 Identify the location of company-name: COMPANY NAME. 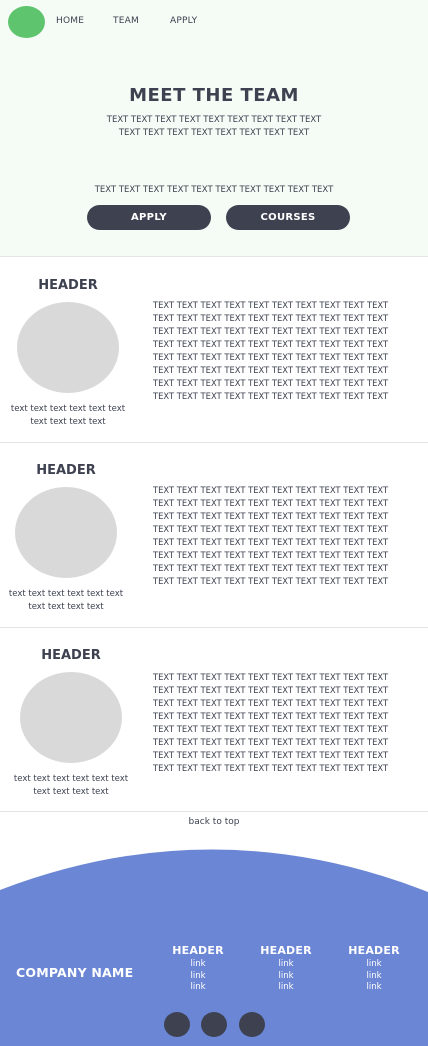
(75, 972).